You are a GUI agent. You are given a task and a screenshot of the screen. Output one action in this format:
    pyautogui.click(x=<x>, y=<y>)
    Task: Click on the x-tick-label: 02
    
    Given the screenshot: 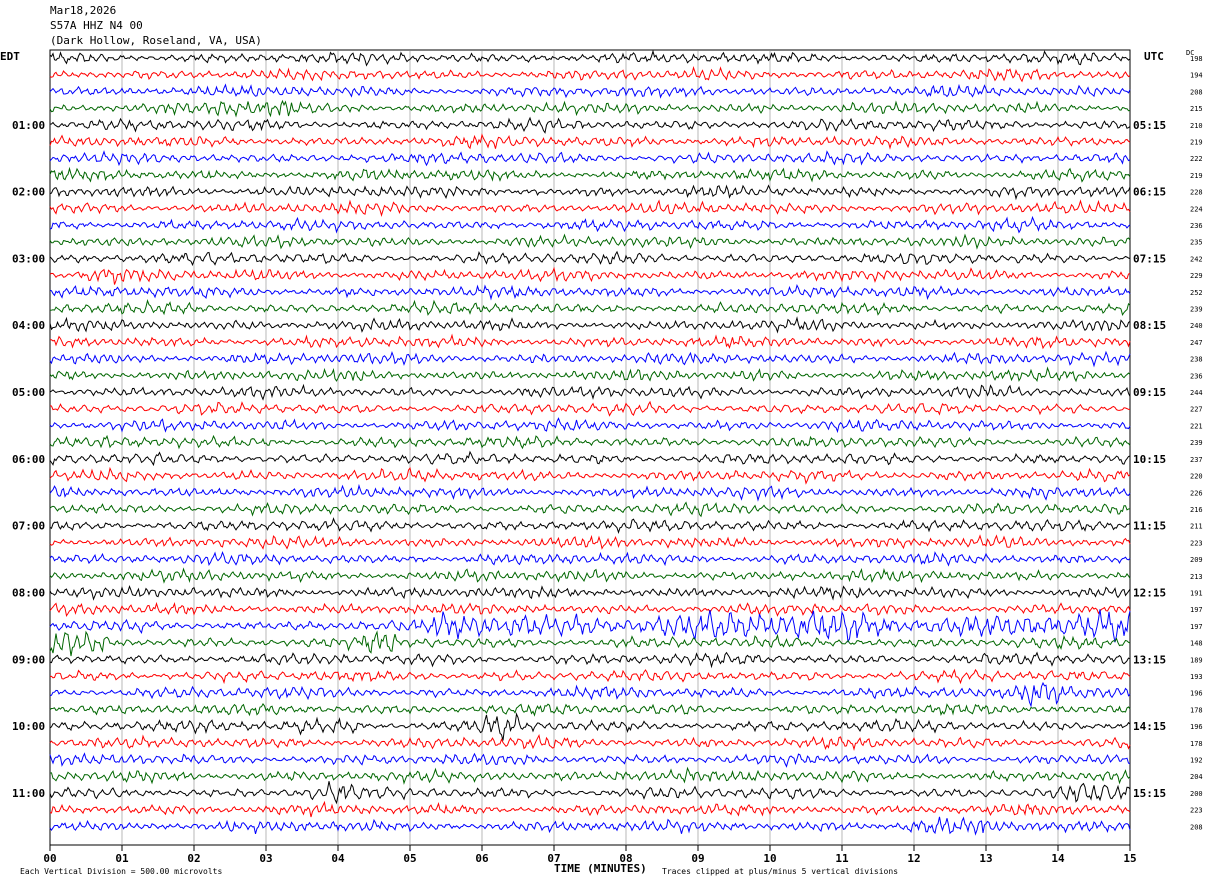 What is the action you would take?
    pyautogui.click(x=193, y=858)
    